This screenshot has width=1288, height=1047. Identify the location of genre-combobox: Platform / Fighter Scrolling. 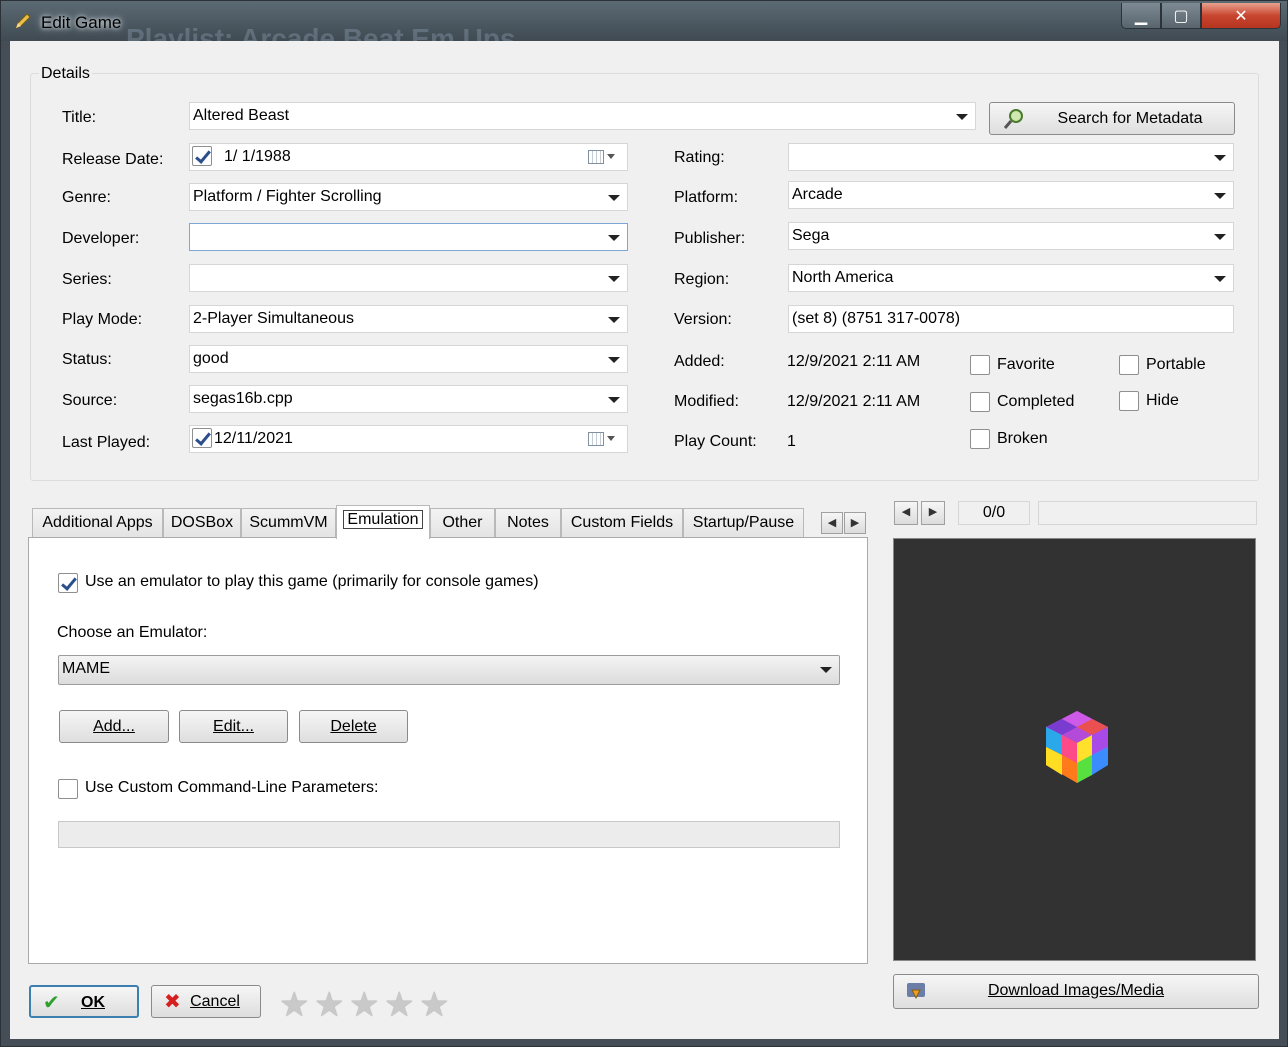
(408, 197).